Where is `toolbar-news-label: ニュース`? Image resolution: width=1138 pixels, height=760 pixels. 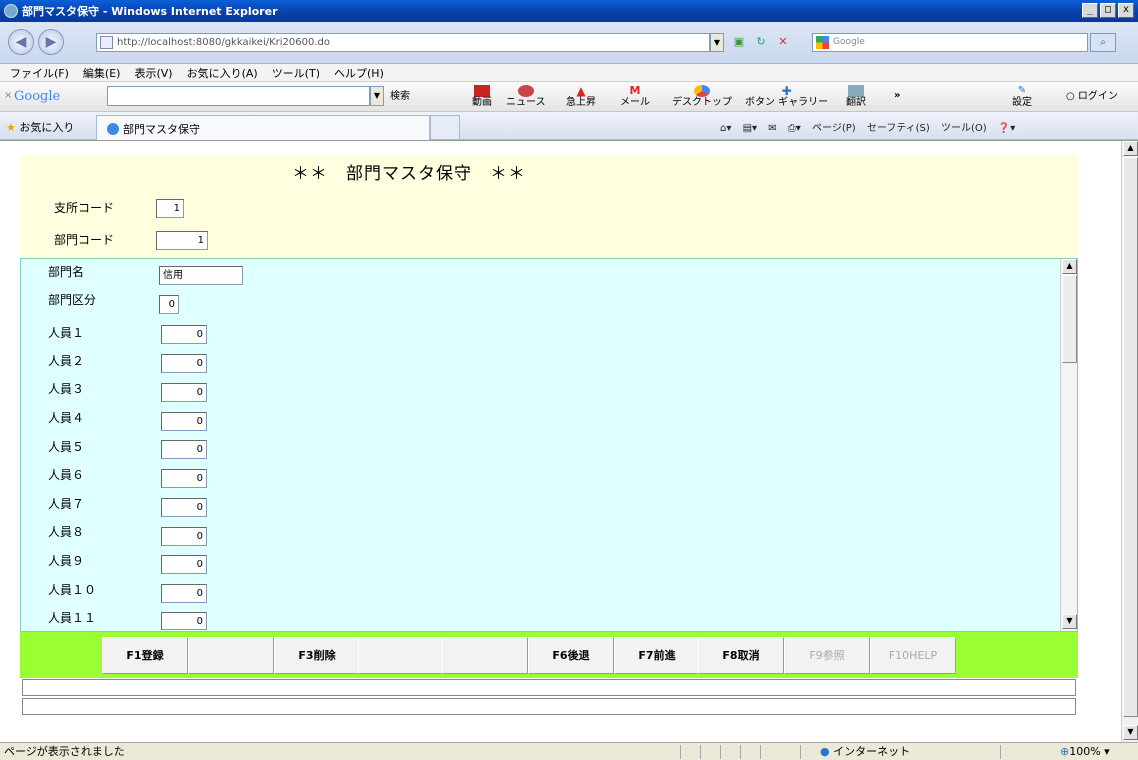
toolbar-news-label: ニュース is located at coordinates (526, 102).